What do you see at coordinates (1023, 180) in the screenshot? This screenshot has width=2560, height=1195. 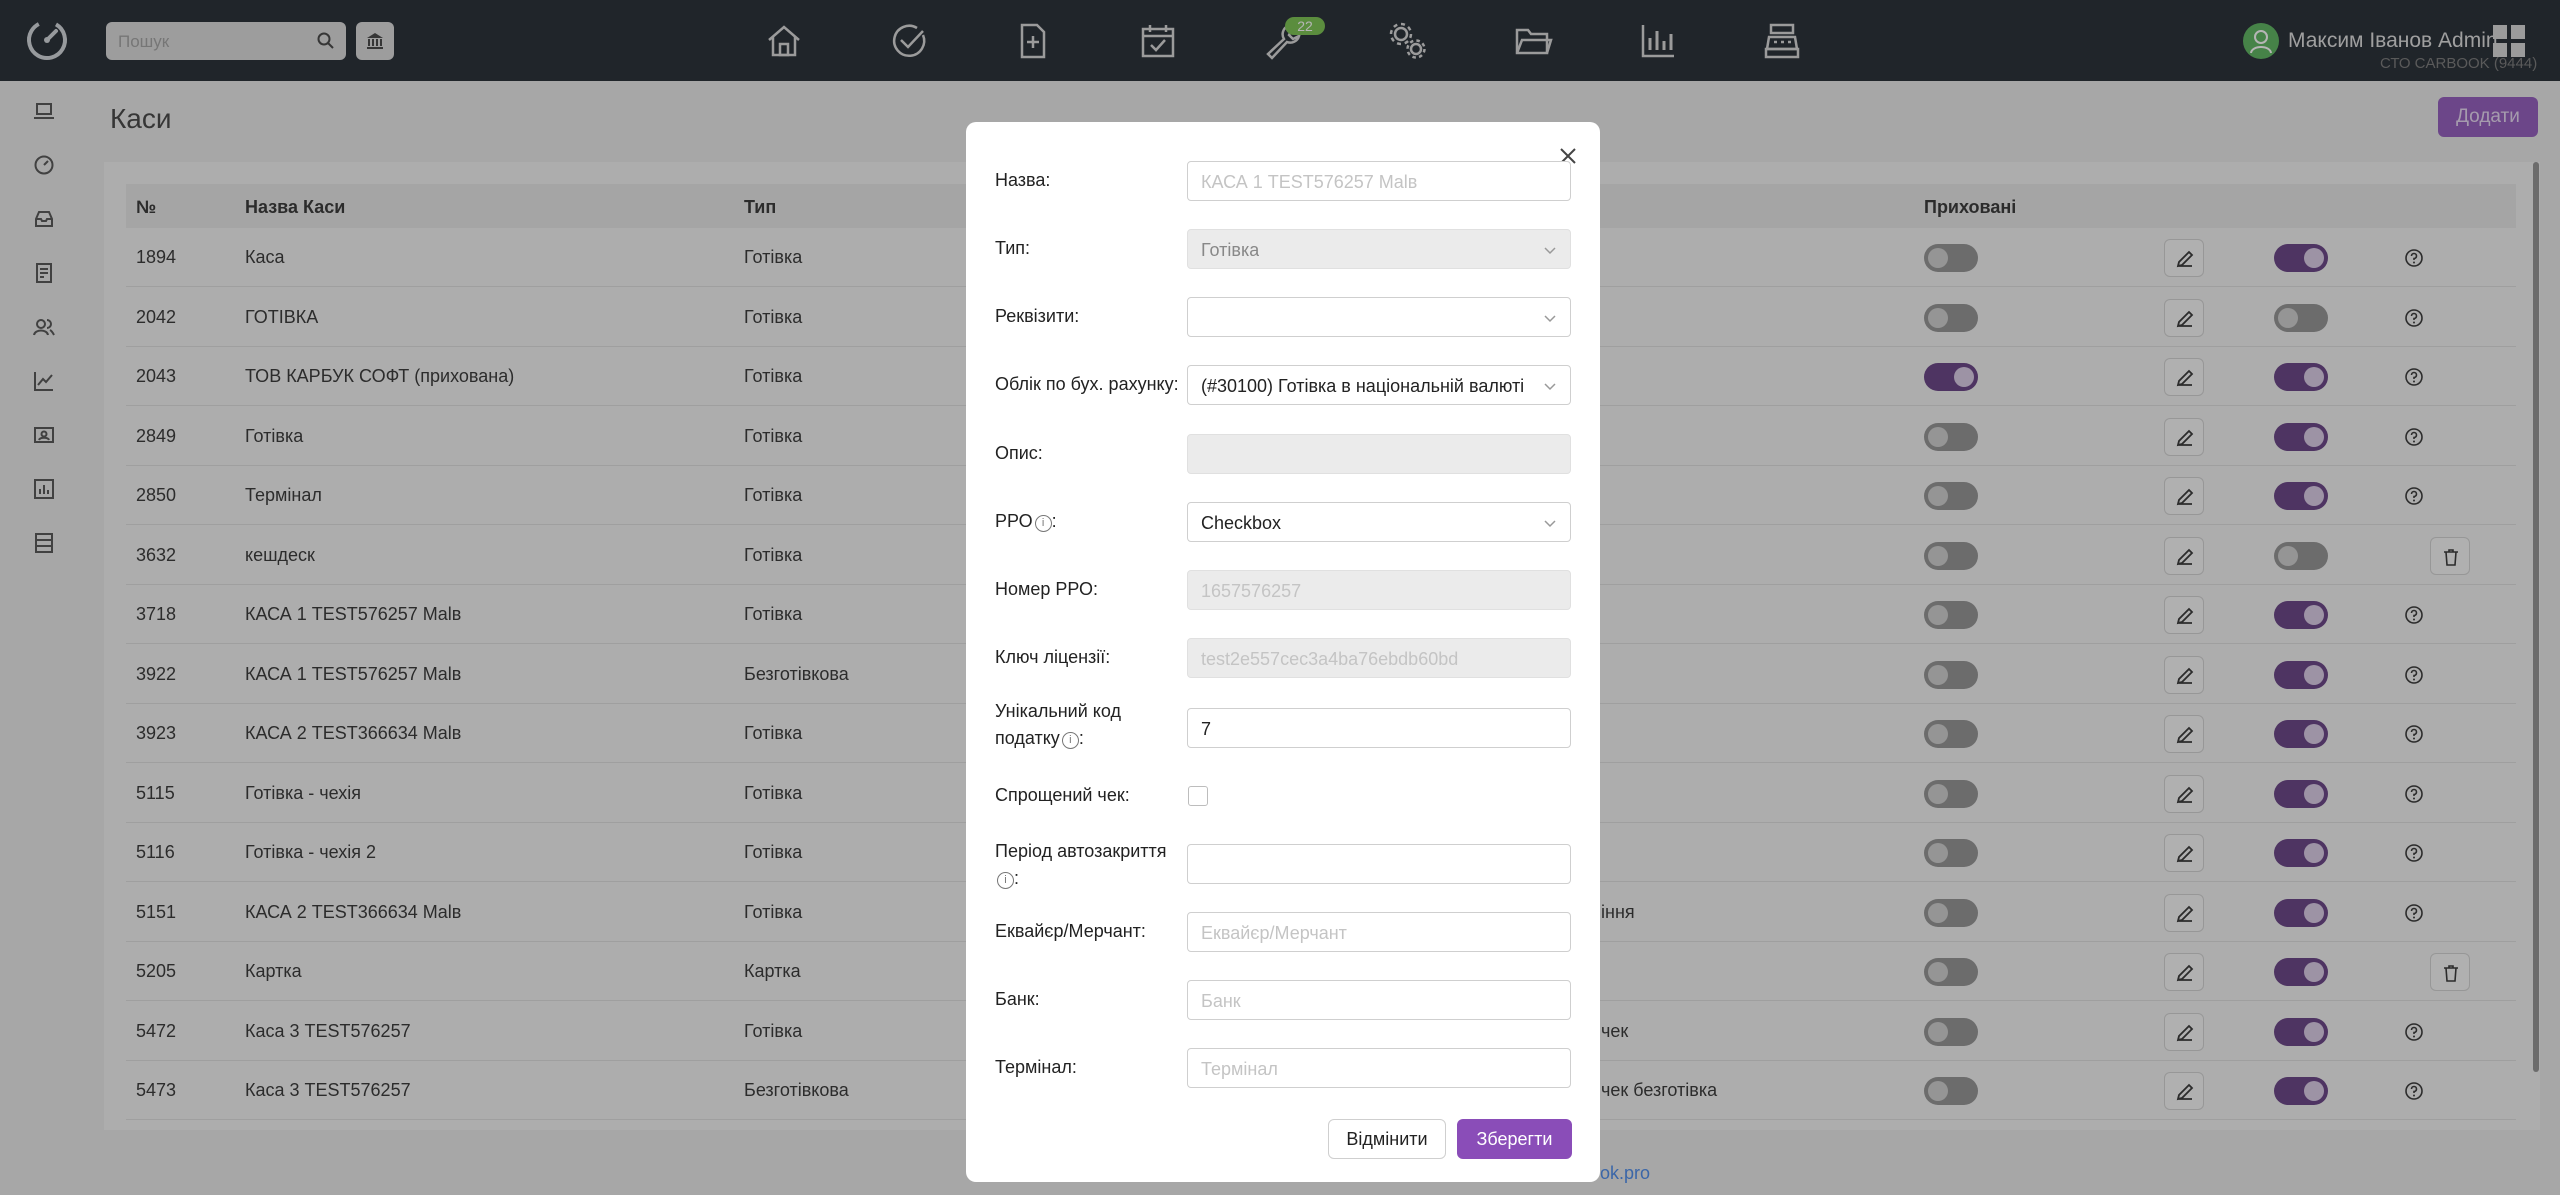 I see `name-label: Назва:` at bounding box center [1023, 180].